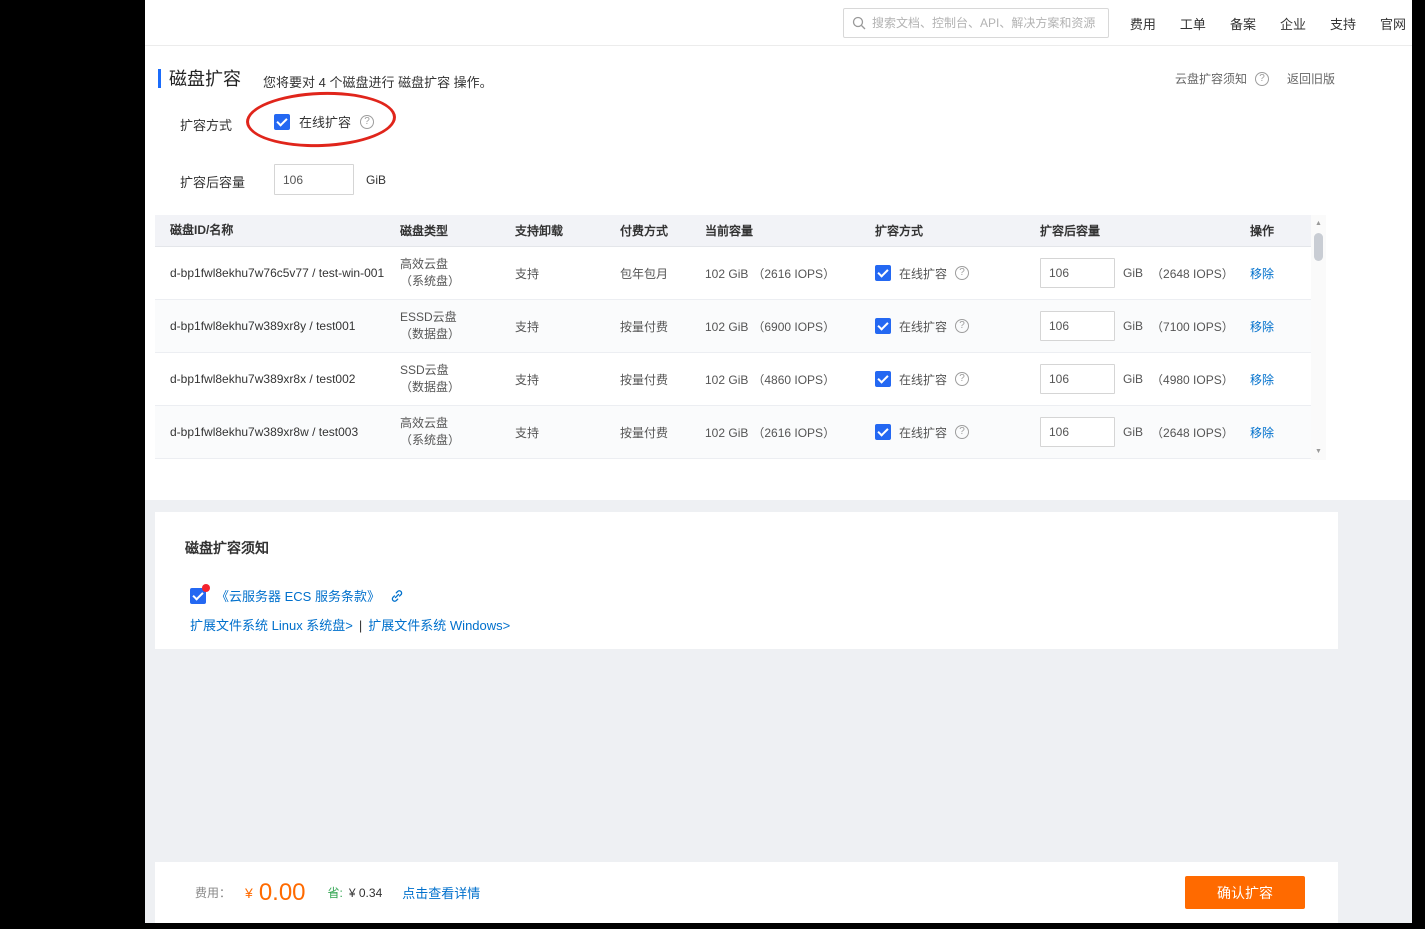 The height and width of the screenshot is (929, 1425). Describe the element at coordinates (263, 325) in the screenshot. I see `disk-id: d-bp1fwl8ekhu7w389xr8y / test001` at that location.